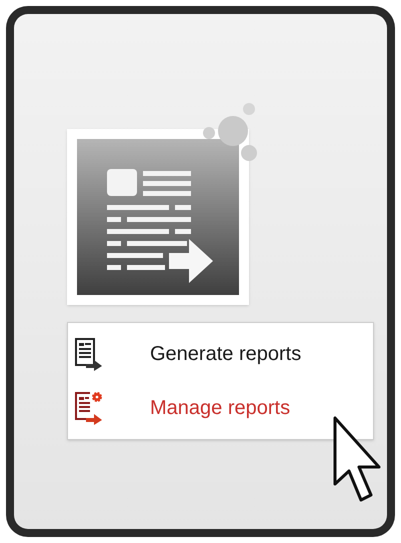 The height and width of the screenshot is (543, 401). Describe the element at coordinates (220, 354) in the screenshot. I see `menu-item: Generate reports` at that location.